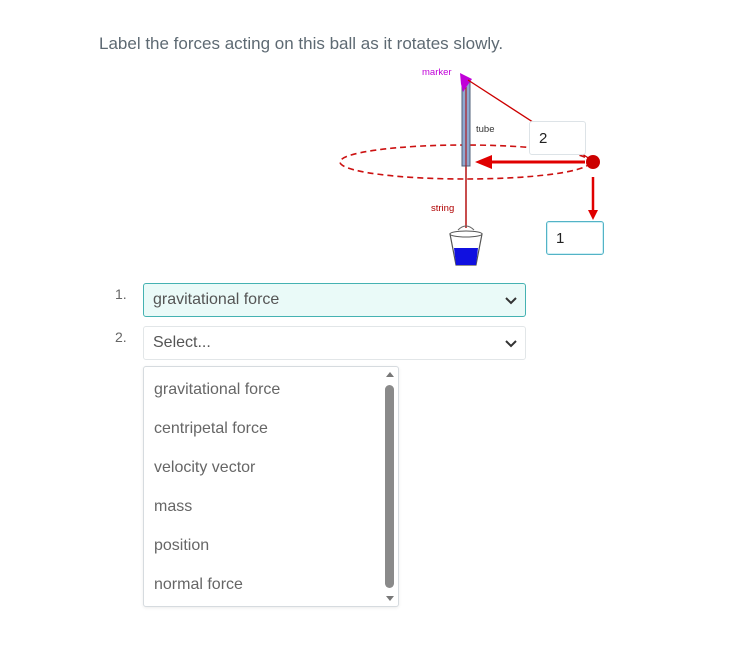 This screenshot has height=646, width=745. Describe the element at coordinates (466, 234) in the screenshot. I see `bucket-rim` at that location.